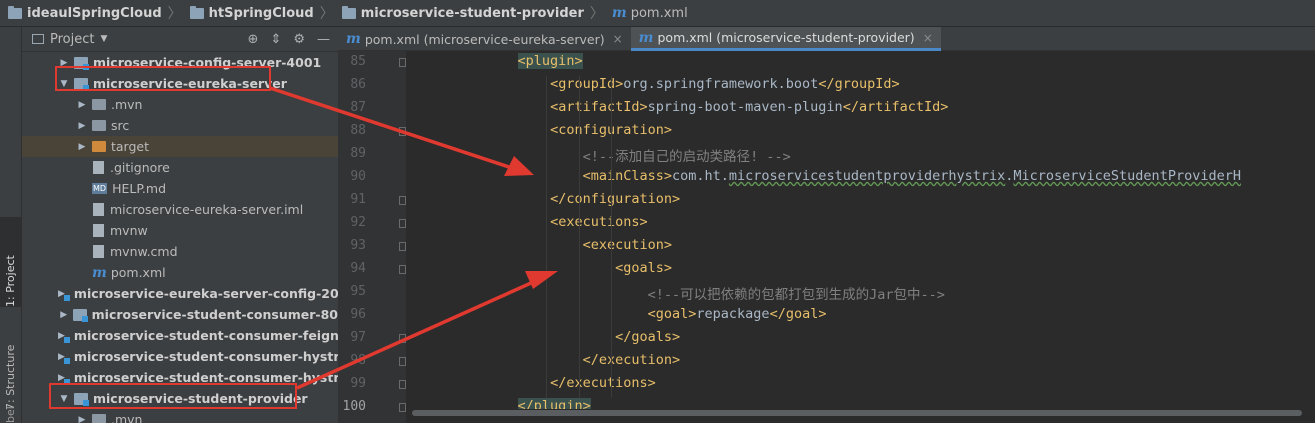 This screenshot has width=1315, height=423. I want to click on line-number: 97, so click(358, 337).